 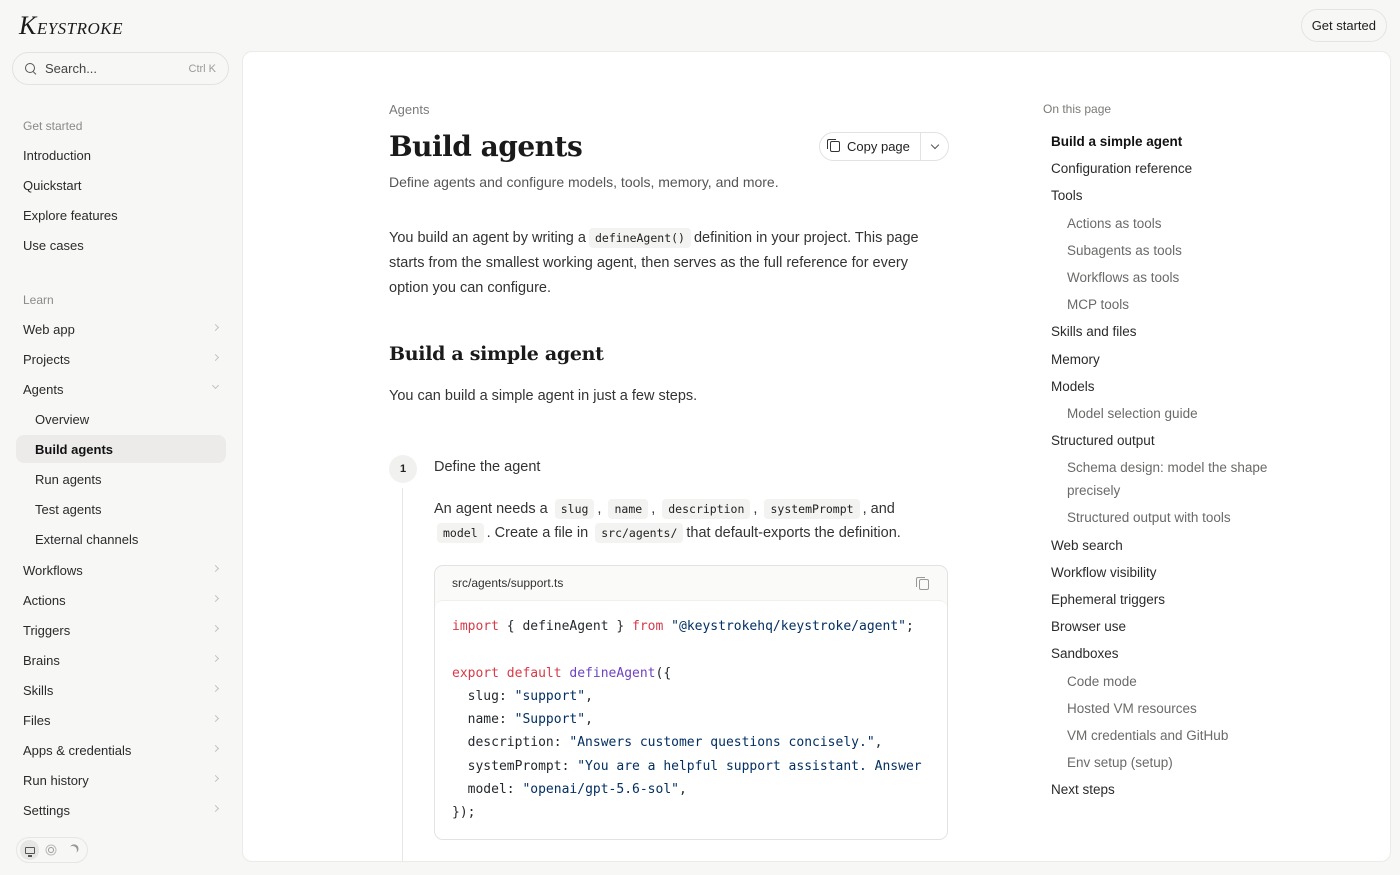 I want to click on toc-label: On this page, so click(x=1077, y=109).